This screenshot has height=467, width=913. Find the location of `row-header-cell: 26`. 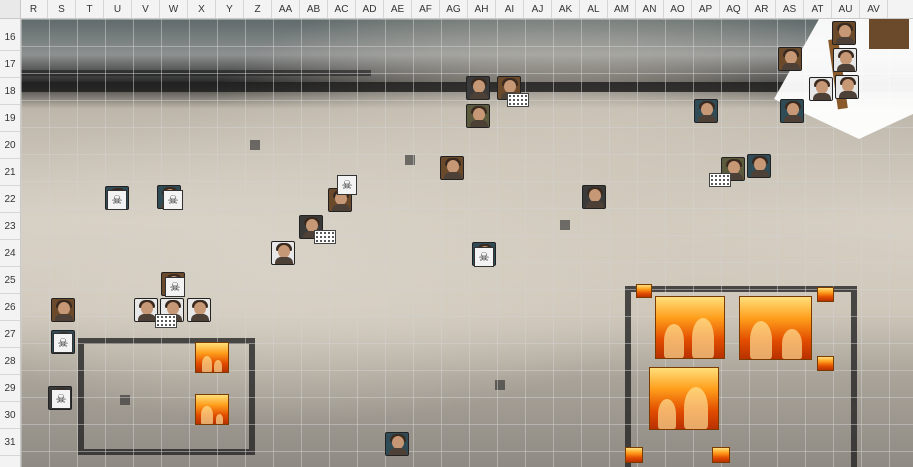

row-header-cell: 26 is located at coordinates (10, 307).